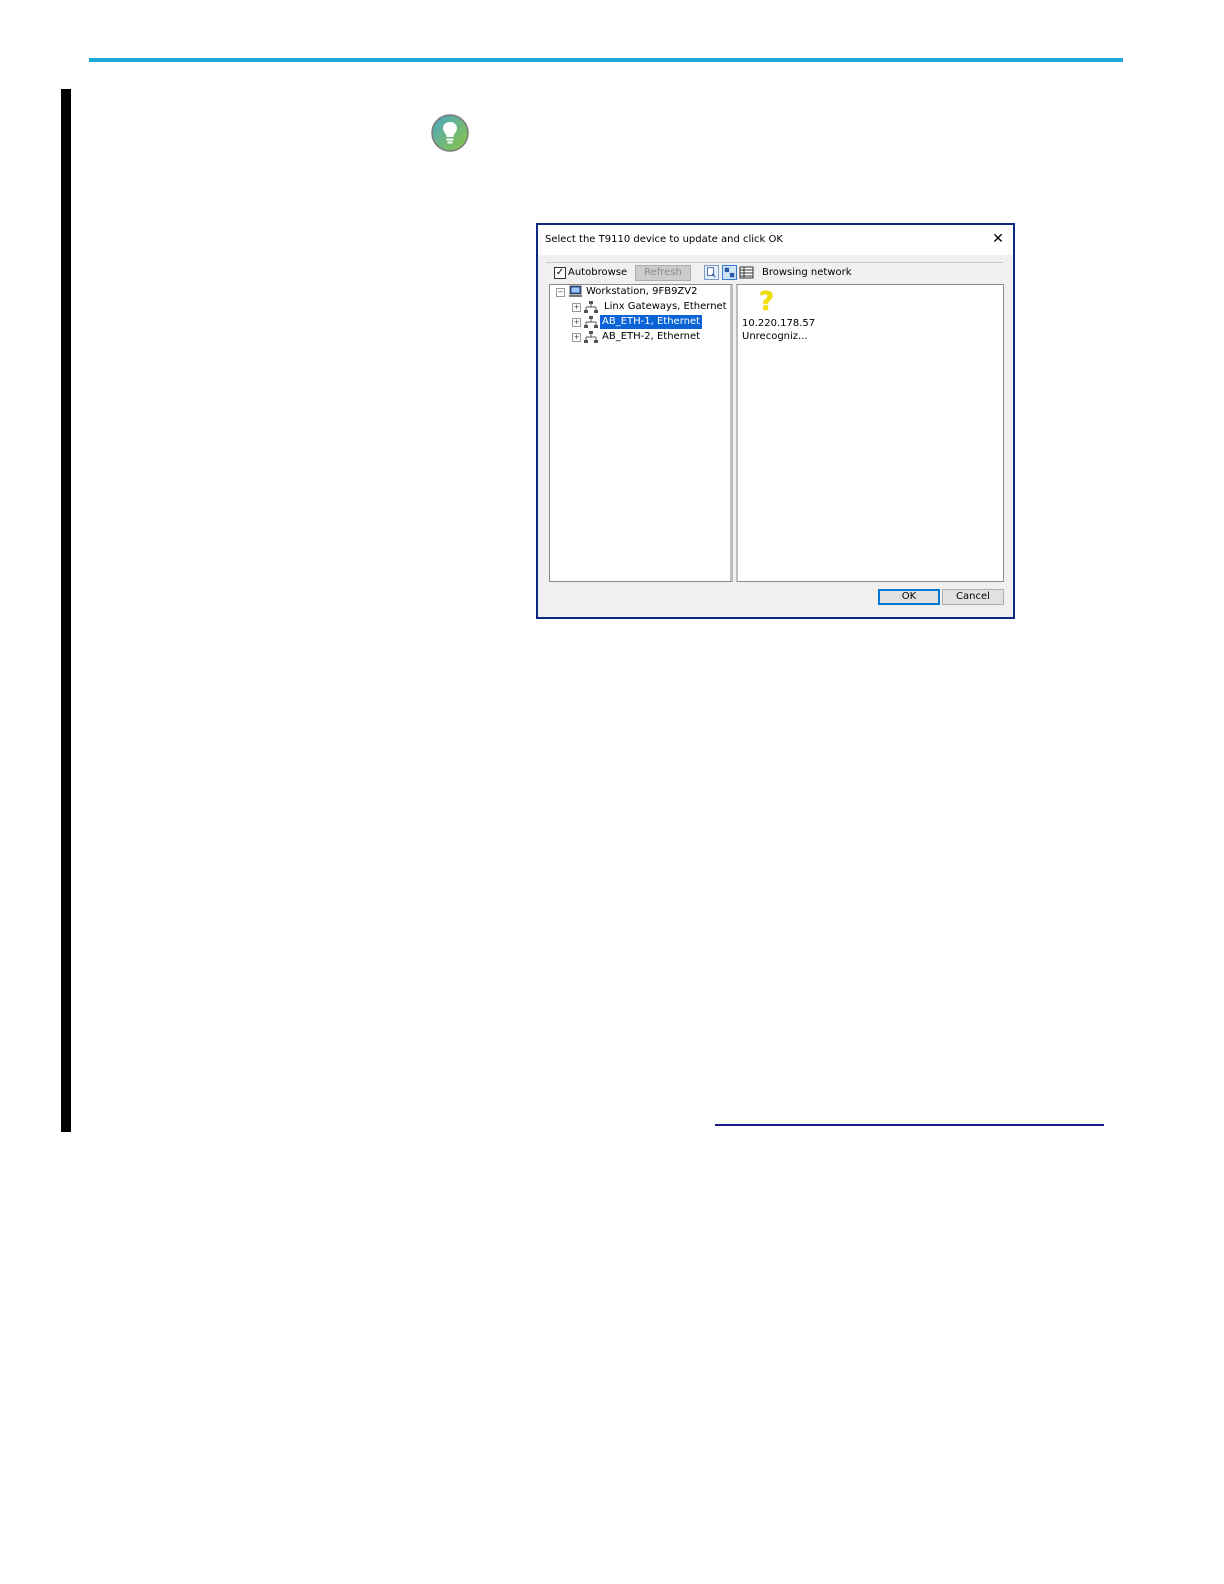 This screenshot has height=1584, width=1224. Describe the element at coordinates (909, 597) in the screenshot. I see `ok-button: OK` at that location.